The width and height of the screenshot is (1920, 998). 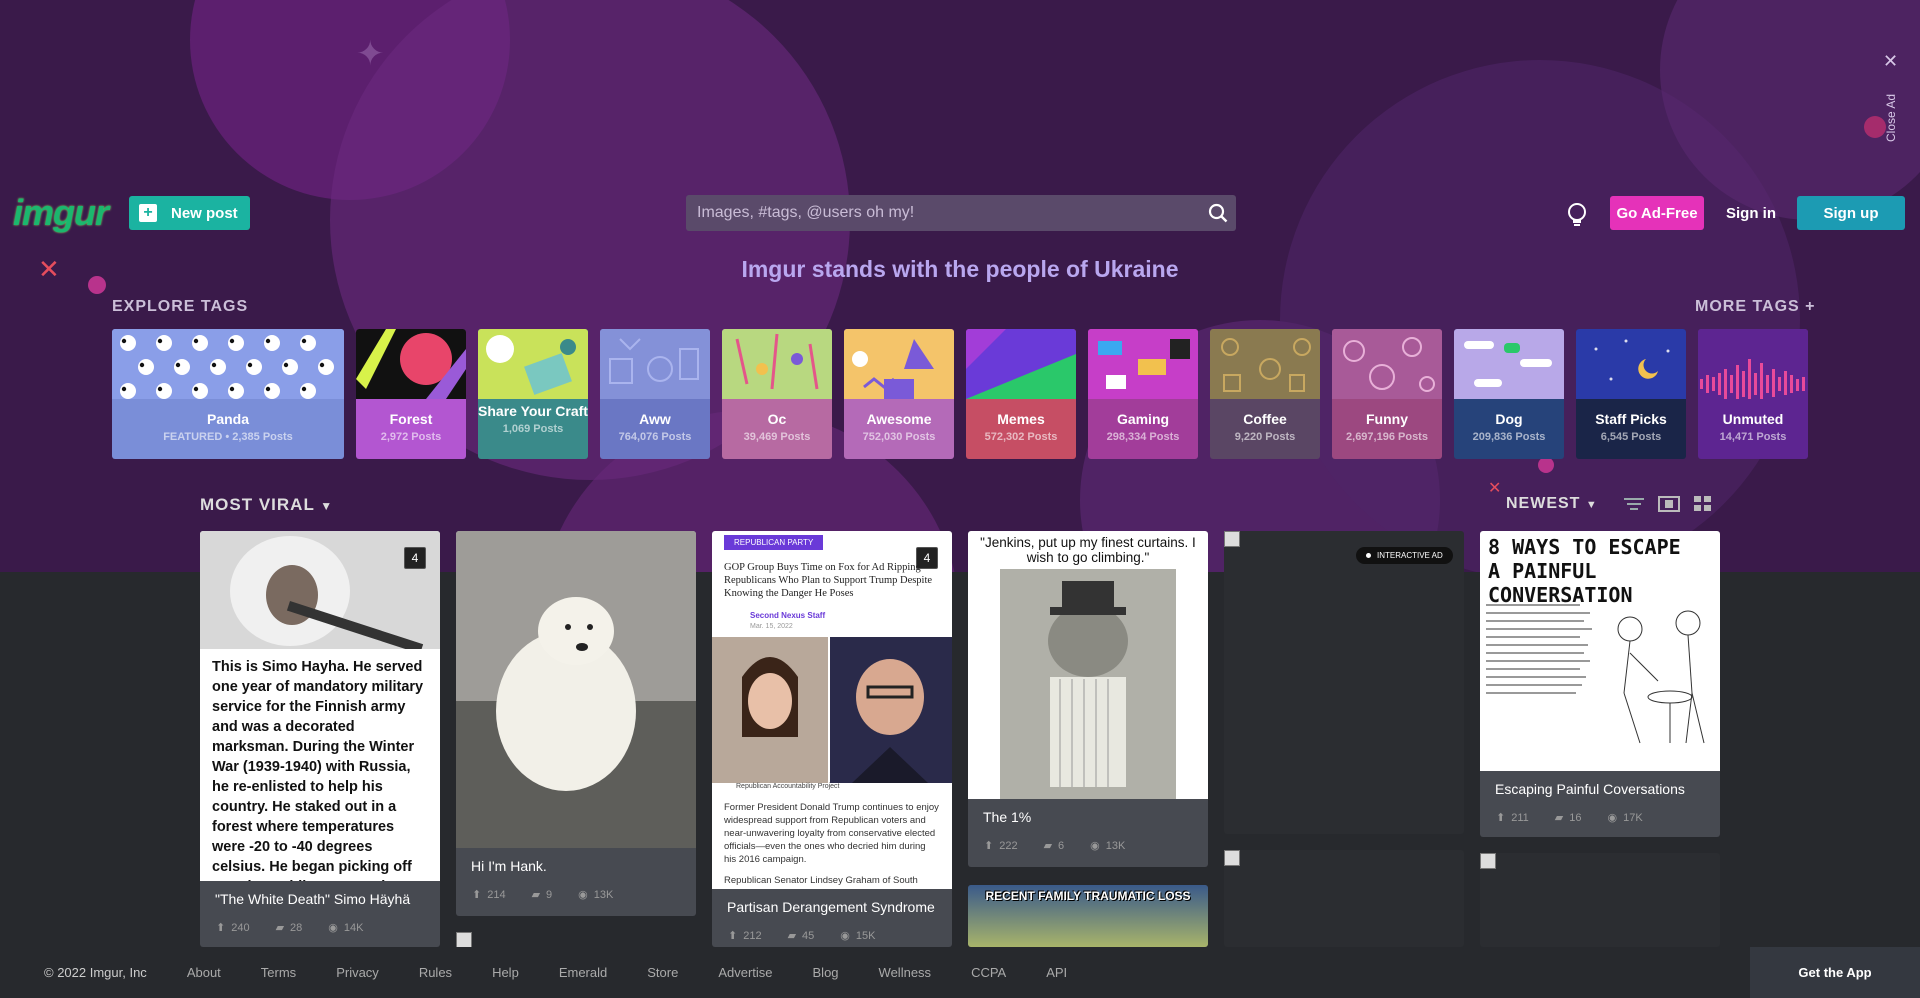 I want to click on interactive-ad: INTERACTIVE AD, so click(x=1344, y=682).